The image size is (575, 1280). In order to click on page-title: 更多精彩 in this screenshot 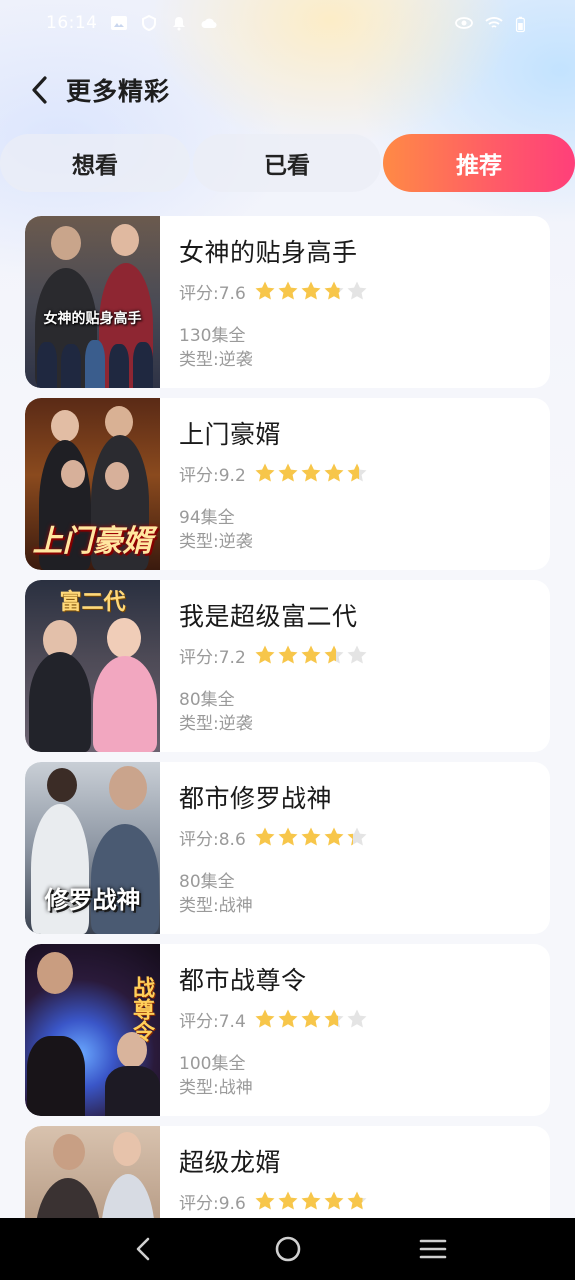, I will do `click(118, 91)`.